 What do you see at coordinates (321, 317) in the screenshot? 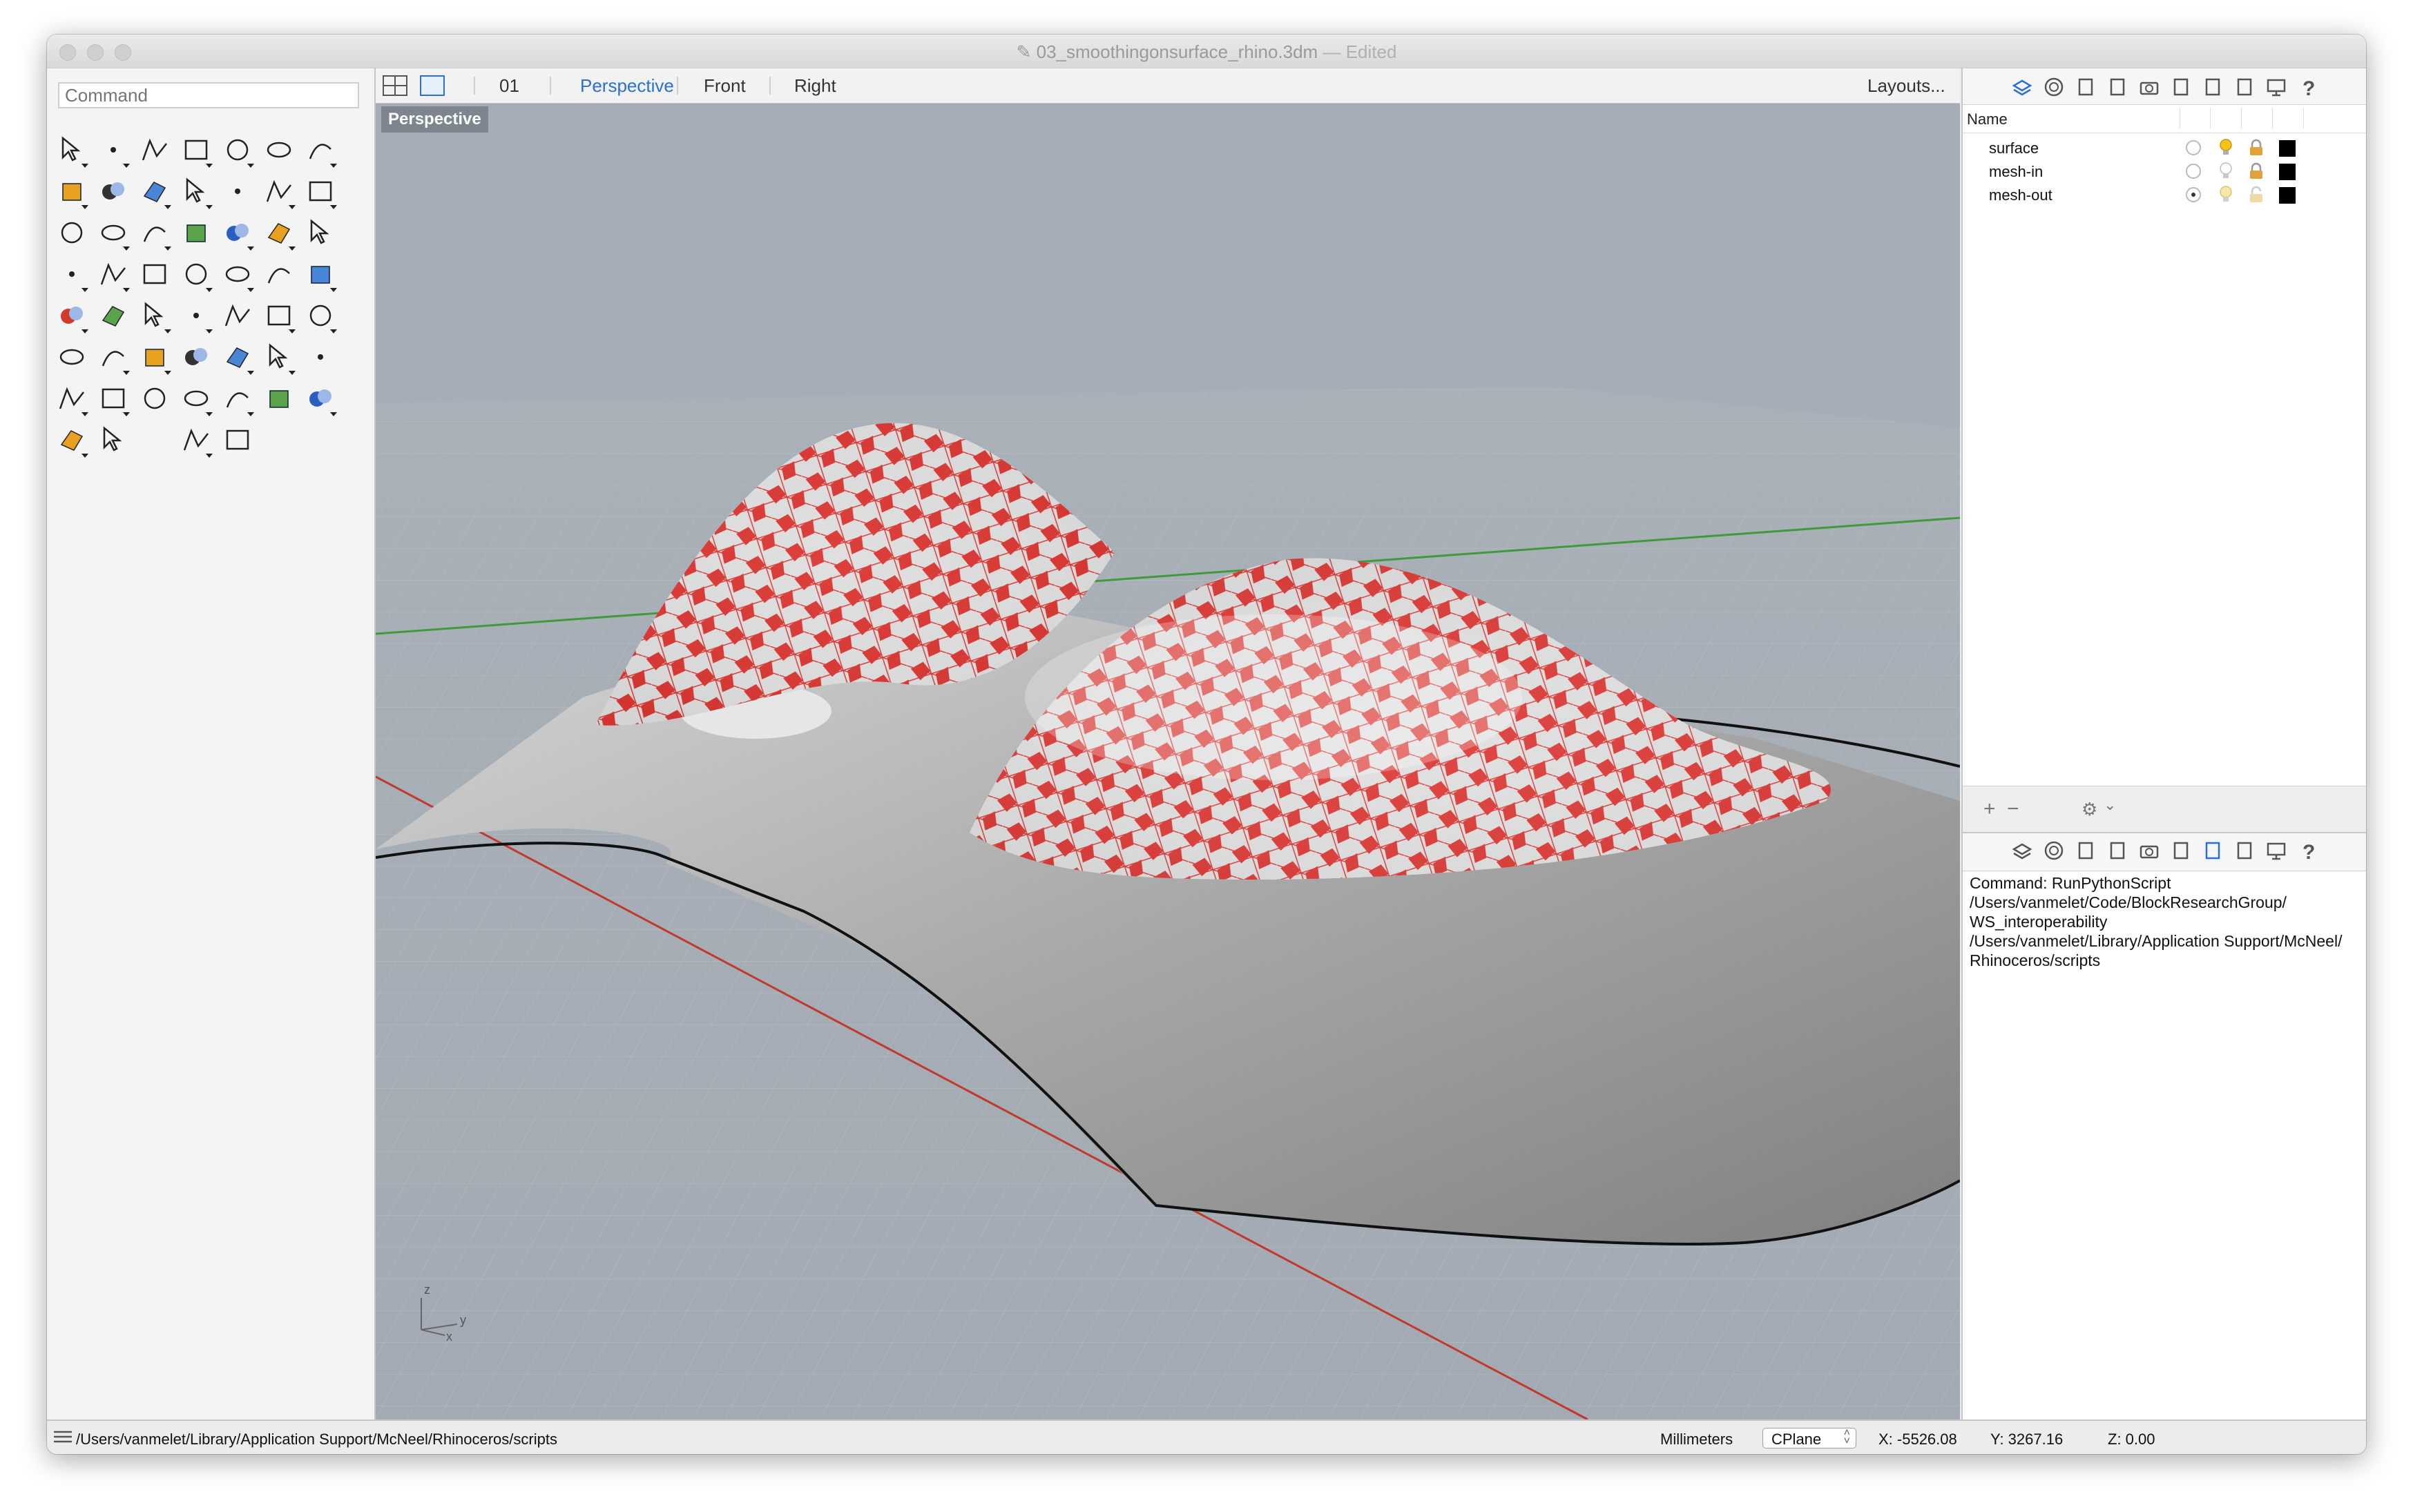
I see `boolean-tool` at bounding box center [321, 317].